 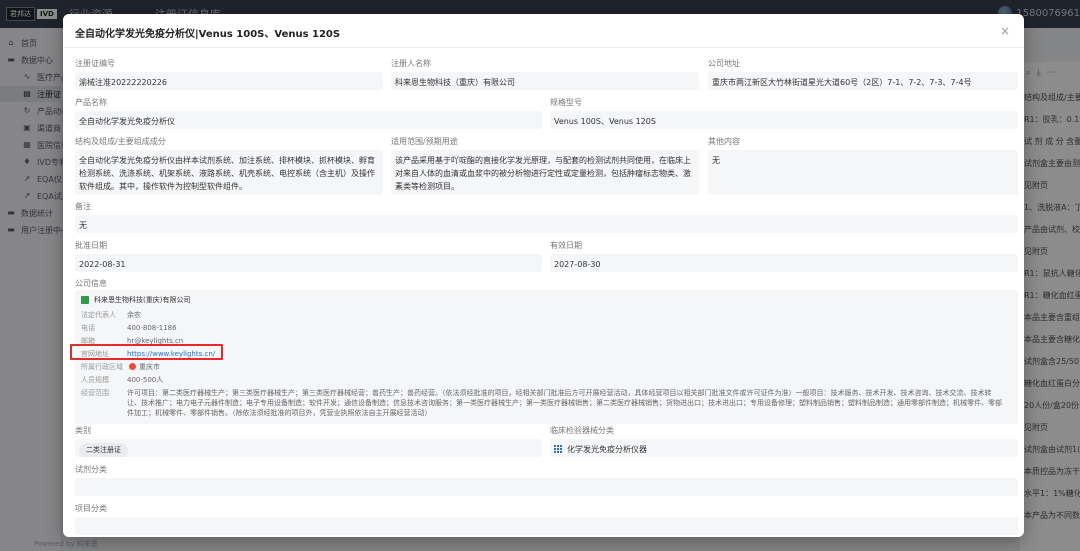 What do you see at coordinates (120, 367) in the screenshot?
I see `company-region: 所属行政区域 重庆市` at bounding box center [120, 367].